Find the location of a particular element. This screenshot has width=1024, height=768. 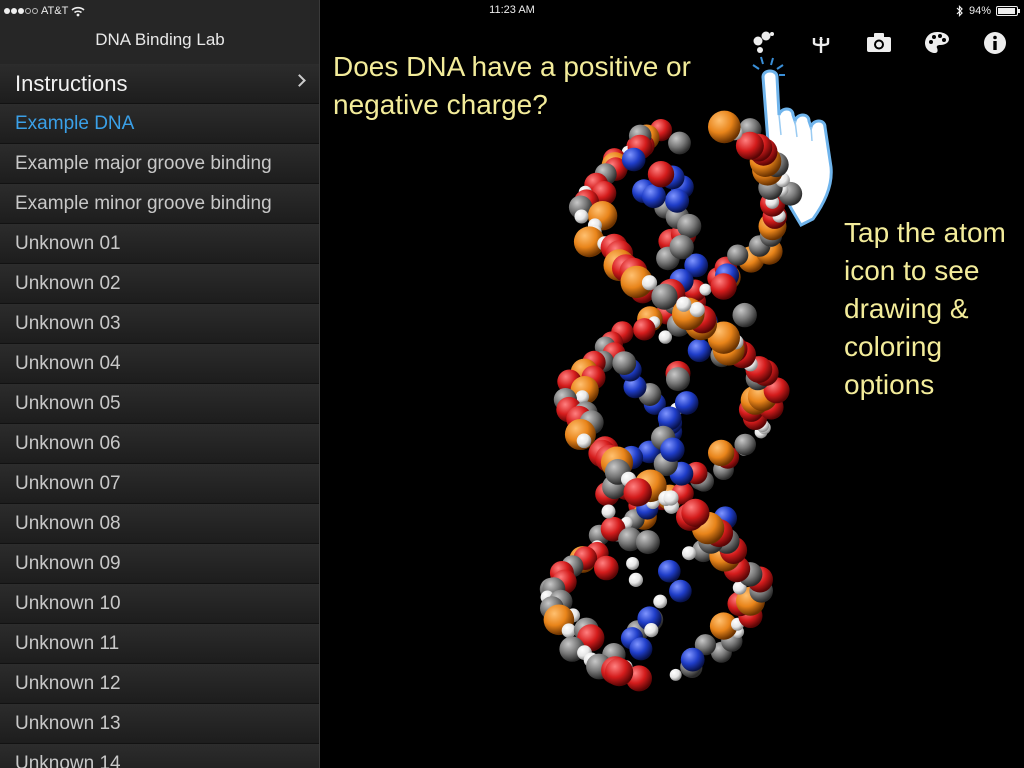

list-item-label: Unknown 12 is located at coordinates (68, 683).